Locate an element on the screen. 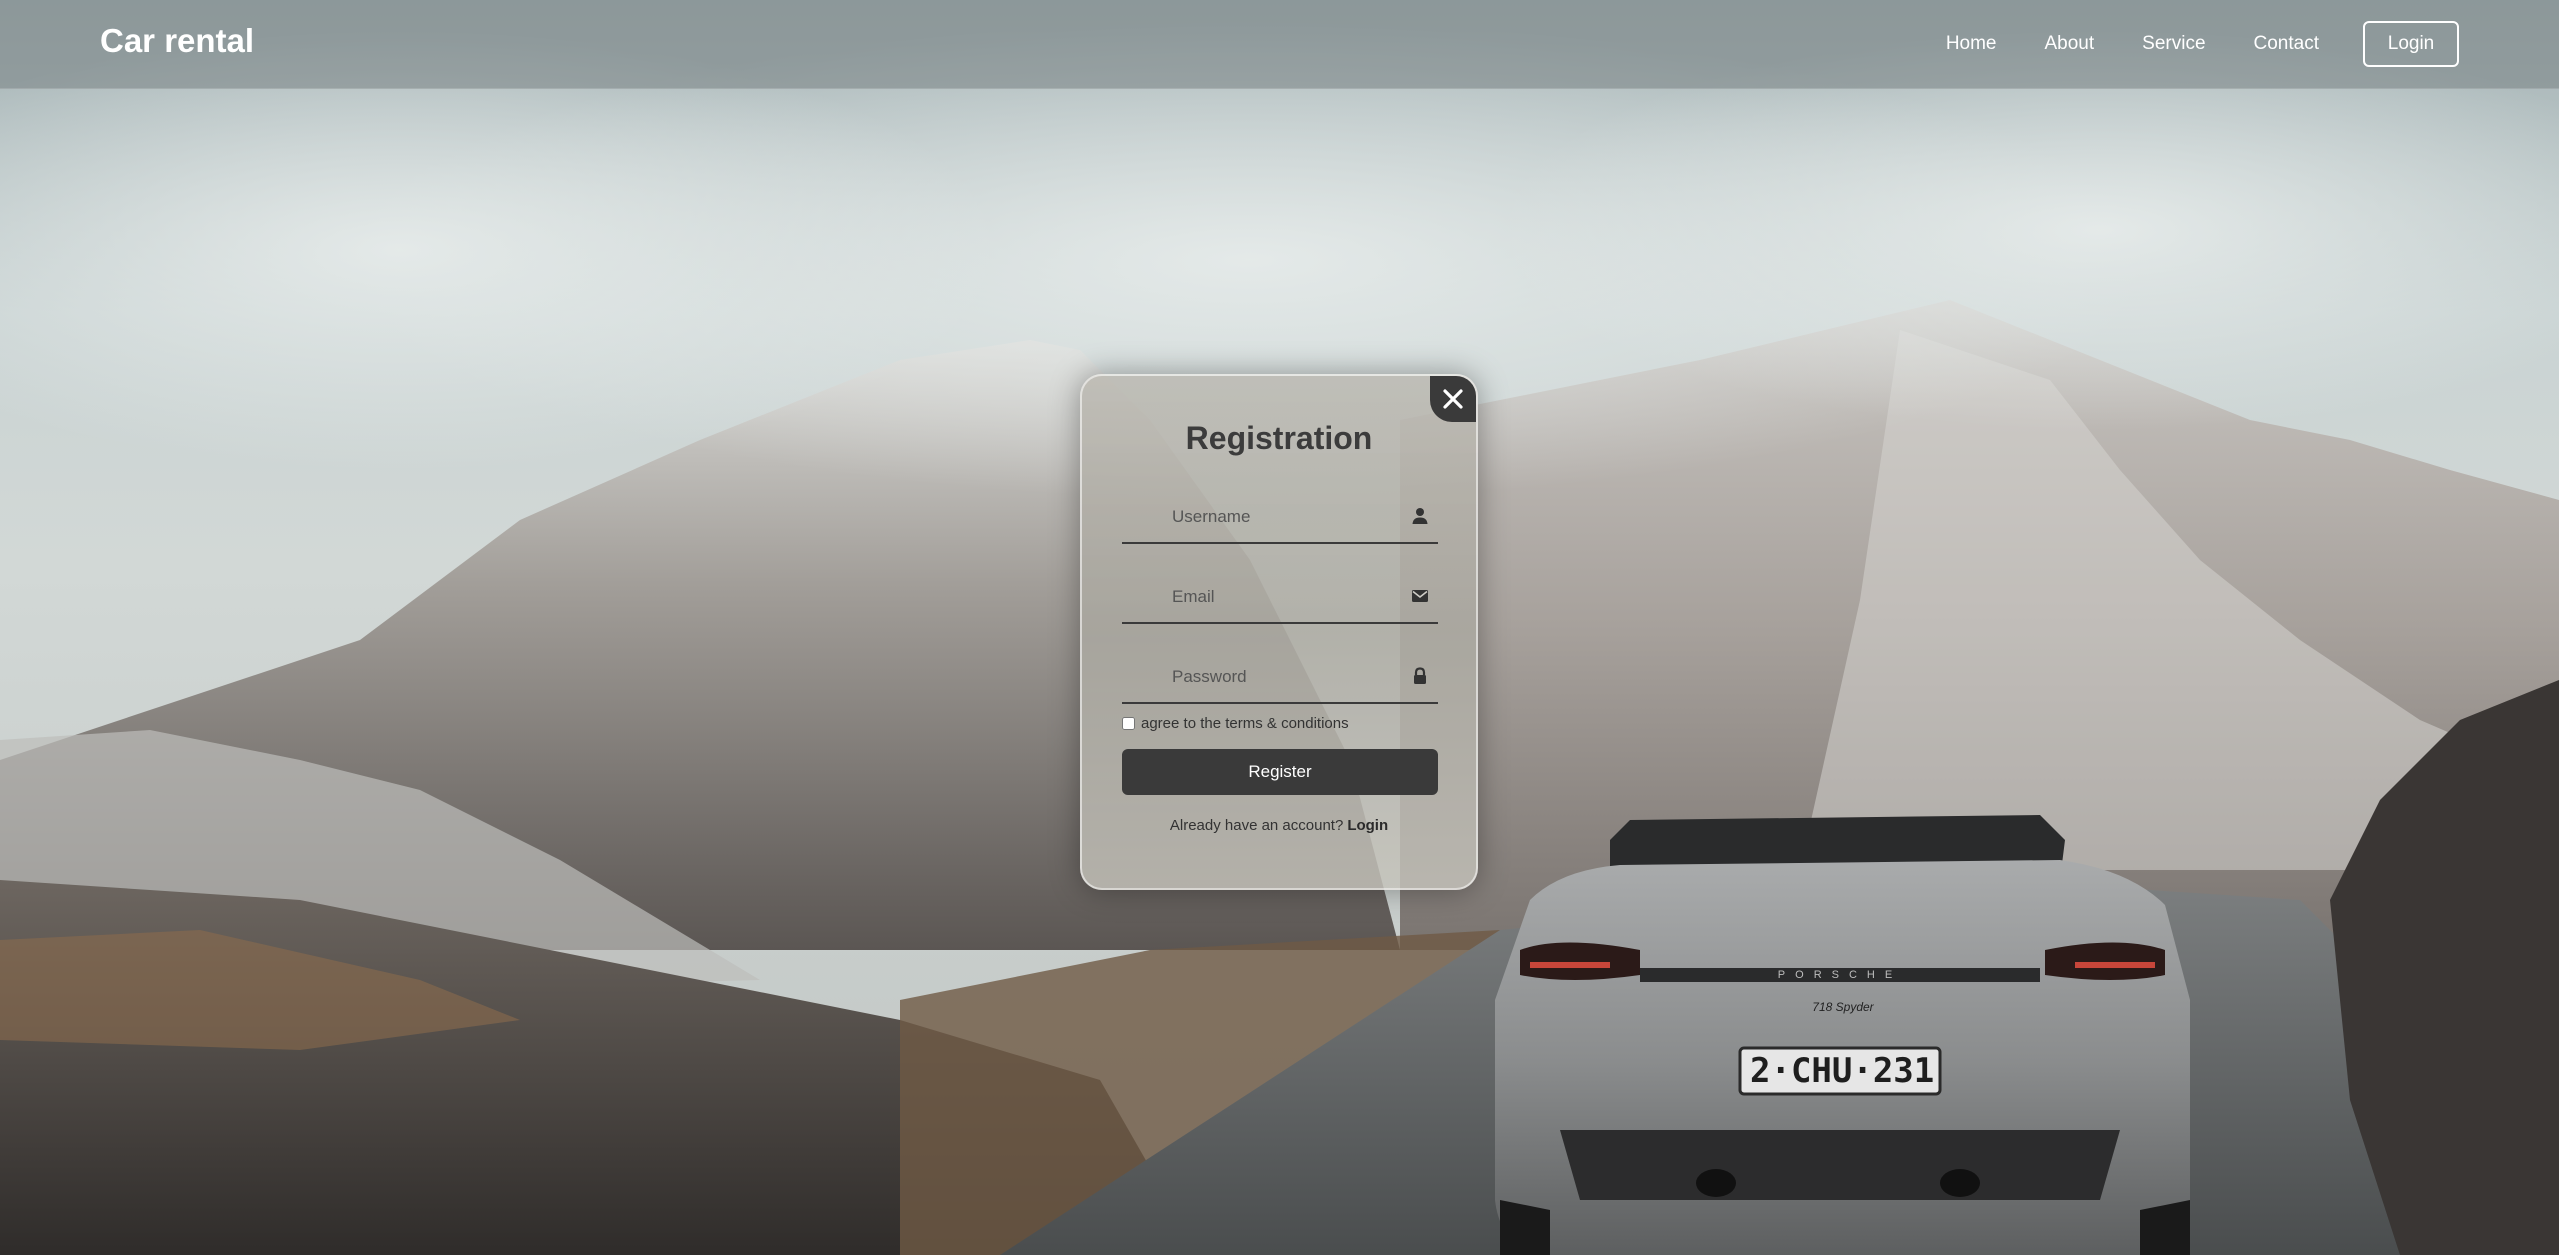 Image resolution: width=2559 pixels, height=1255 pixels. password-field-wrapper is located at coordinates (1280, 677).